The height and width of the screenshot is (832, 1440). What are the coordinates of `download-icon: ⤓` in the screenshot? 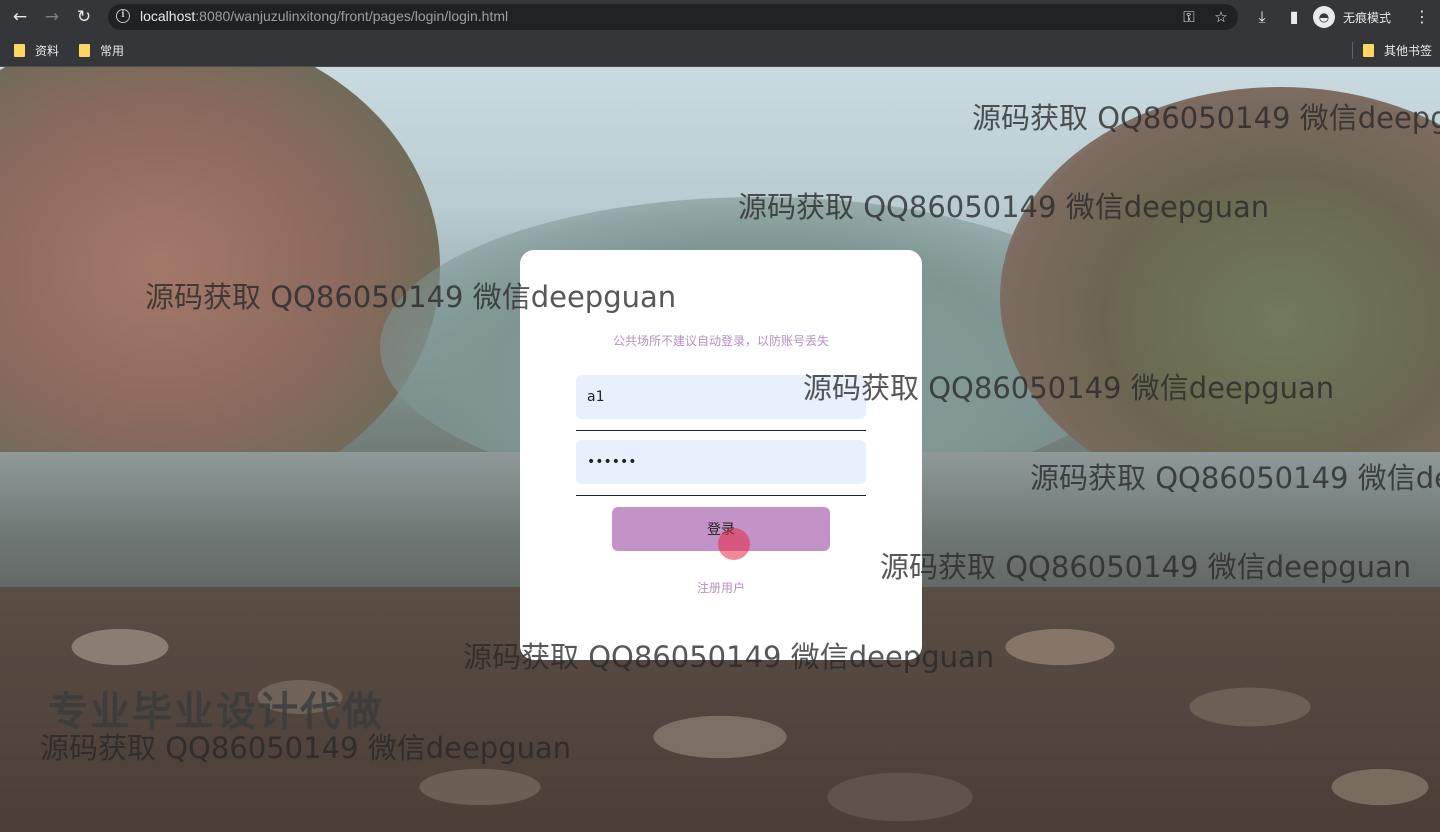 It's located at (1262, 17).